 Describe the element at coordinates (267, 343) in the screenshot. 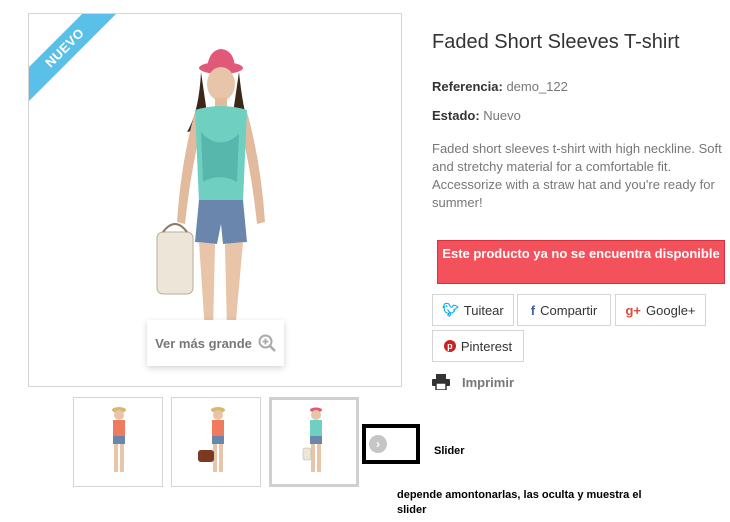

I see `zoom-in-icon` at that location.